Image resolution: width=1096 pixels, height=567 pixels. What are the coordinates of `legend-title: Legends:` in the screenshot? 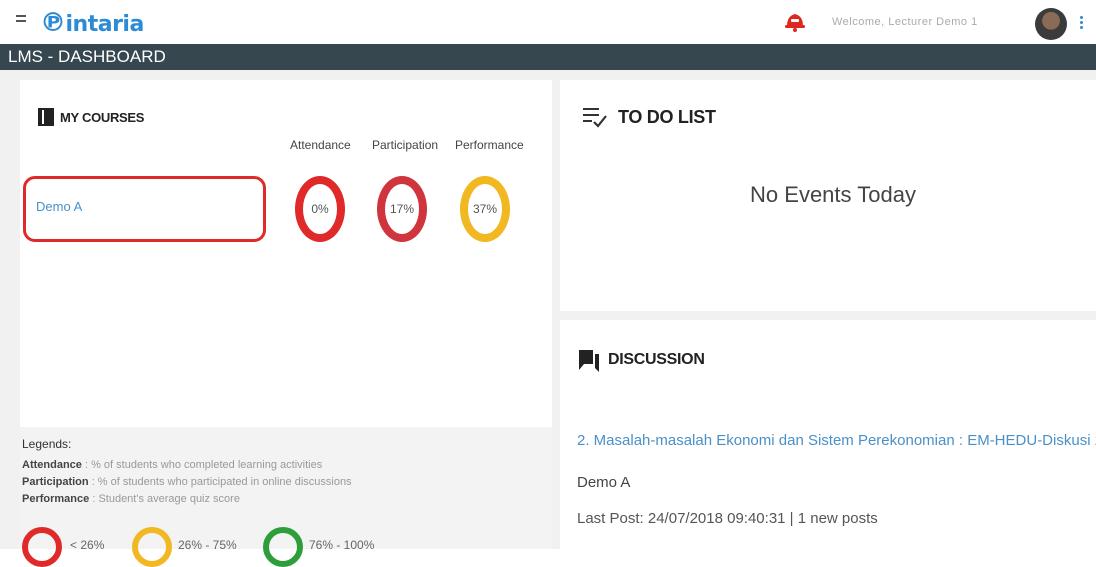 It's located at (47, 444).